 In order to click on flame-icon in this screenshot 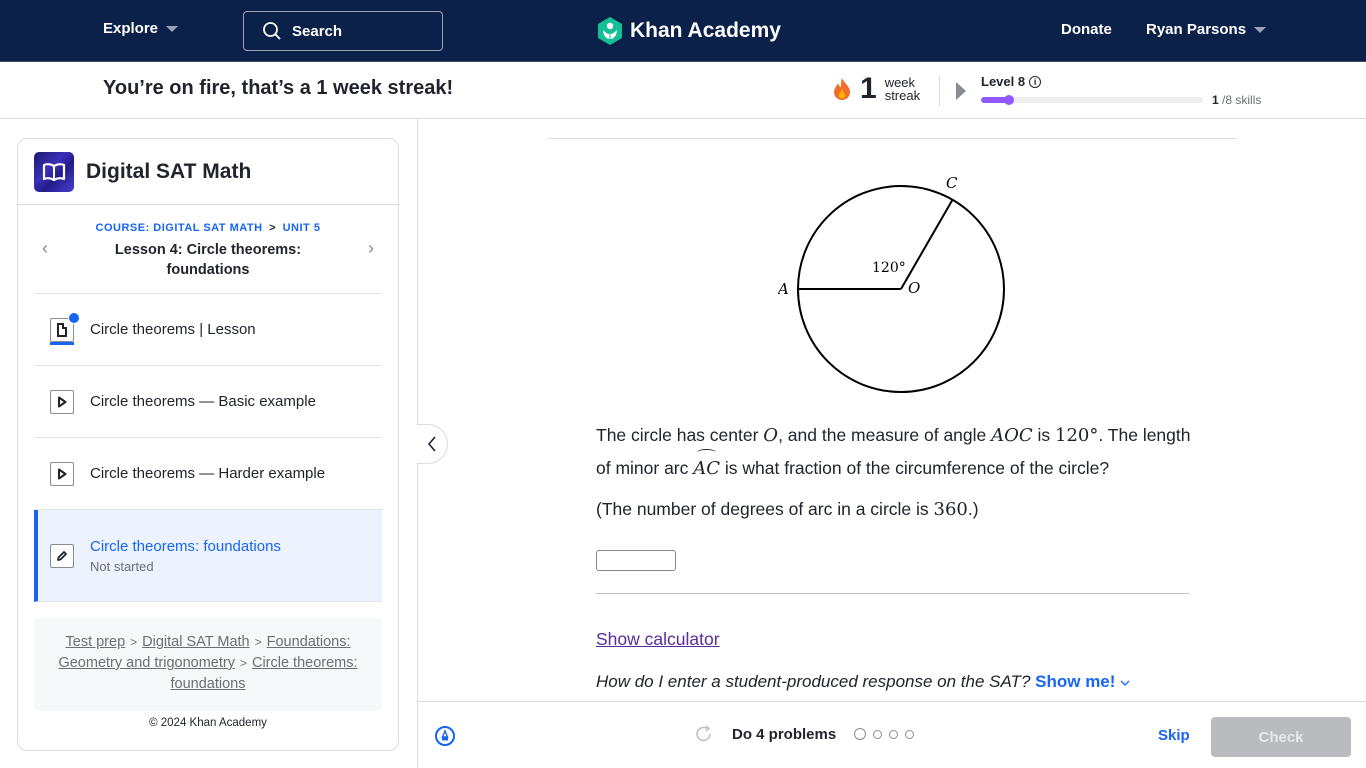, I will do `click(842, 89)`.